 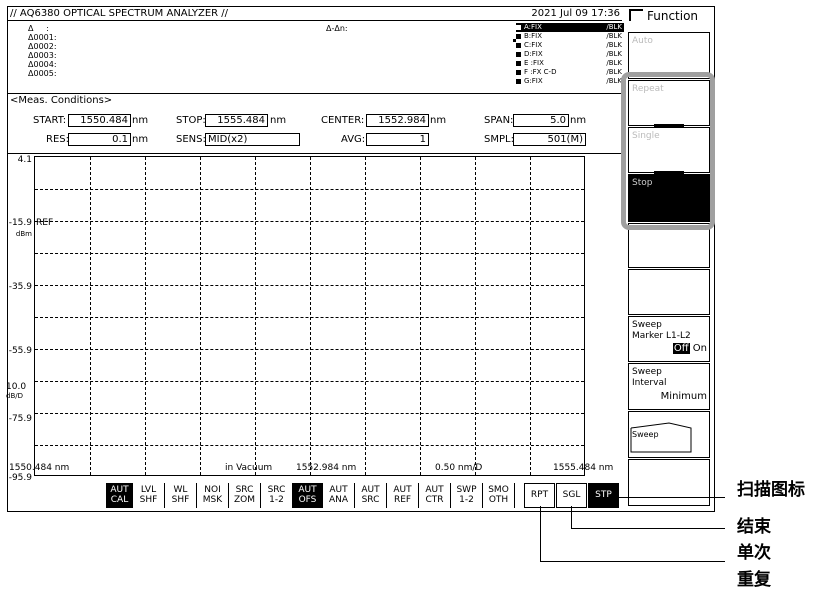 What do you see at coordinates (339, 495) in the screenshot?
I see `tool-aut-ana: AUT ANA` at bounding box center [339, 495].